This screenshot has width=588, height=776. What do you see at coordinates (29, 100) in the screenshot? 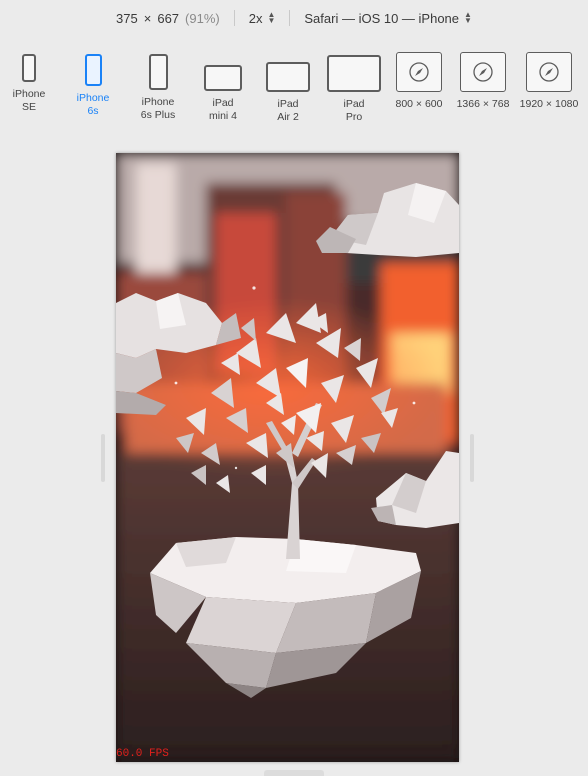
I see `device-label: iPhone SE` at bounding box center [29, 100].